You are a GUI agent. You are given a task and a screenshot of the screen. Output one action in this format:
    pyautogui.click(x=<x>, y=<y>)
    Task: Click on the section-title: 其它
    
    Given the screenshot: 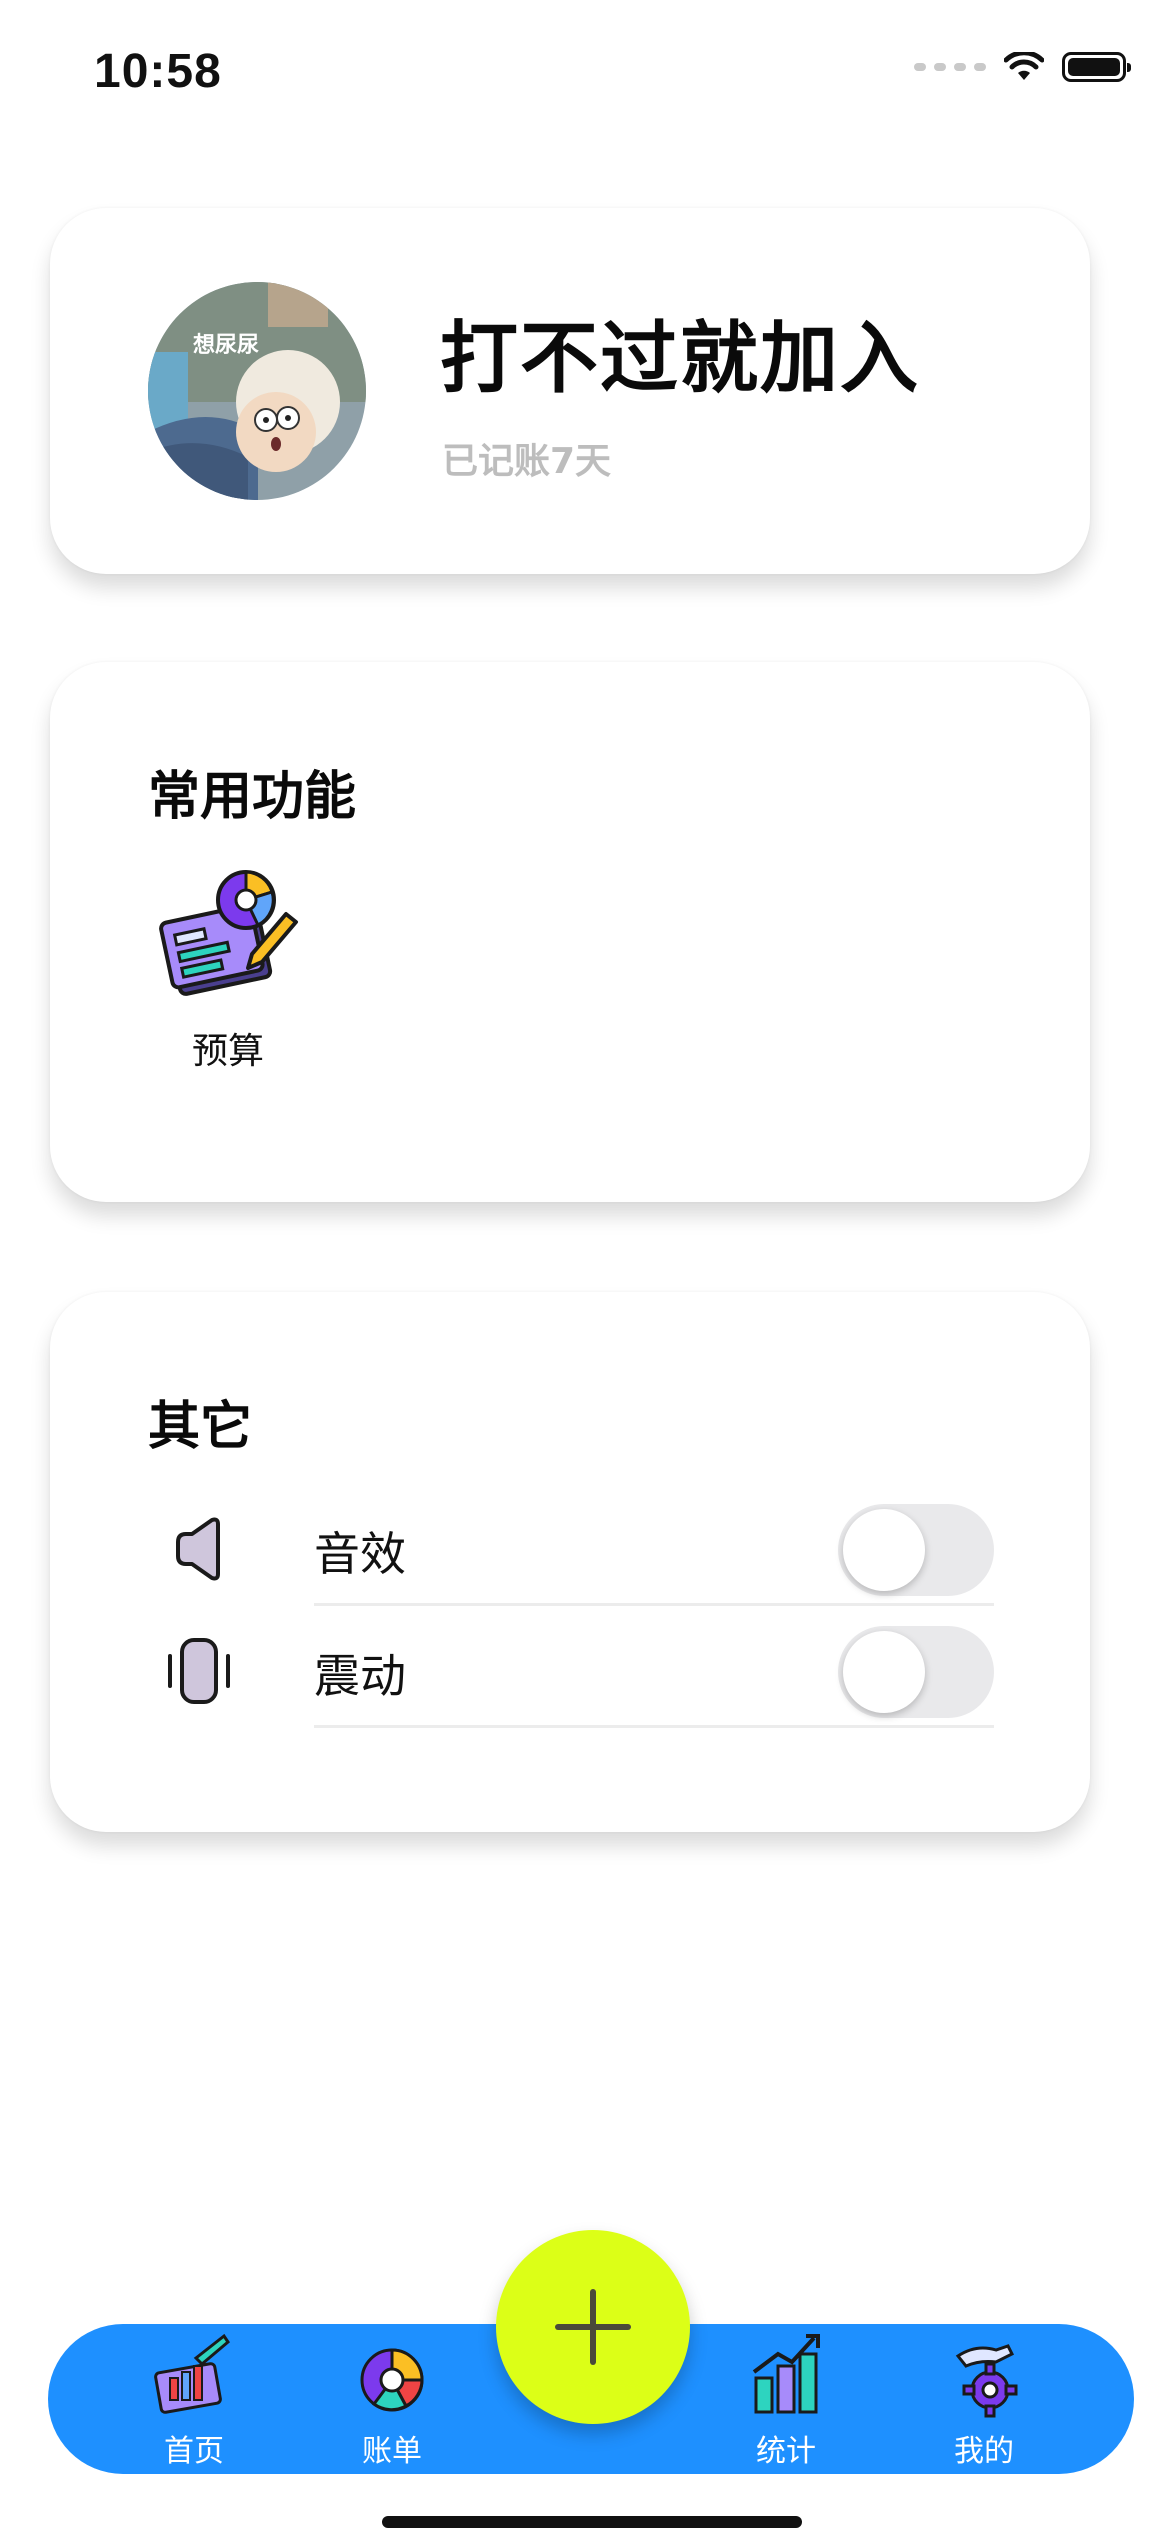 What is the action you would take?
    pyautogui.click(x=200, y=1427)
    